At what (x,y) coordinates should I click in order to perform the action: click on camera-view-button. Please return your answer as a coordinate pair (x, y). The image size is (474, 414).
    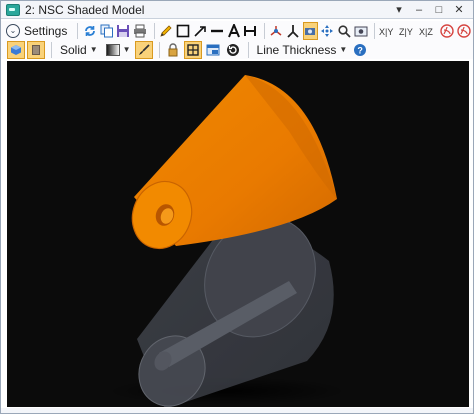
    Looking at the image, I should click on (310, 30).